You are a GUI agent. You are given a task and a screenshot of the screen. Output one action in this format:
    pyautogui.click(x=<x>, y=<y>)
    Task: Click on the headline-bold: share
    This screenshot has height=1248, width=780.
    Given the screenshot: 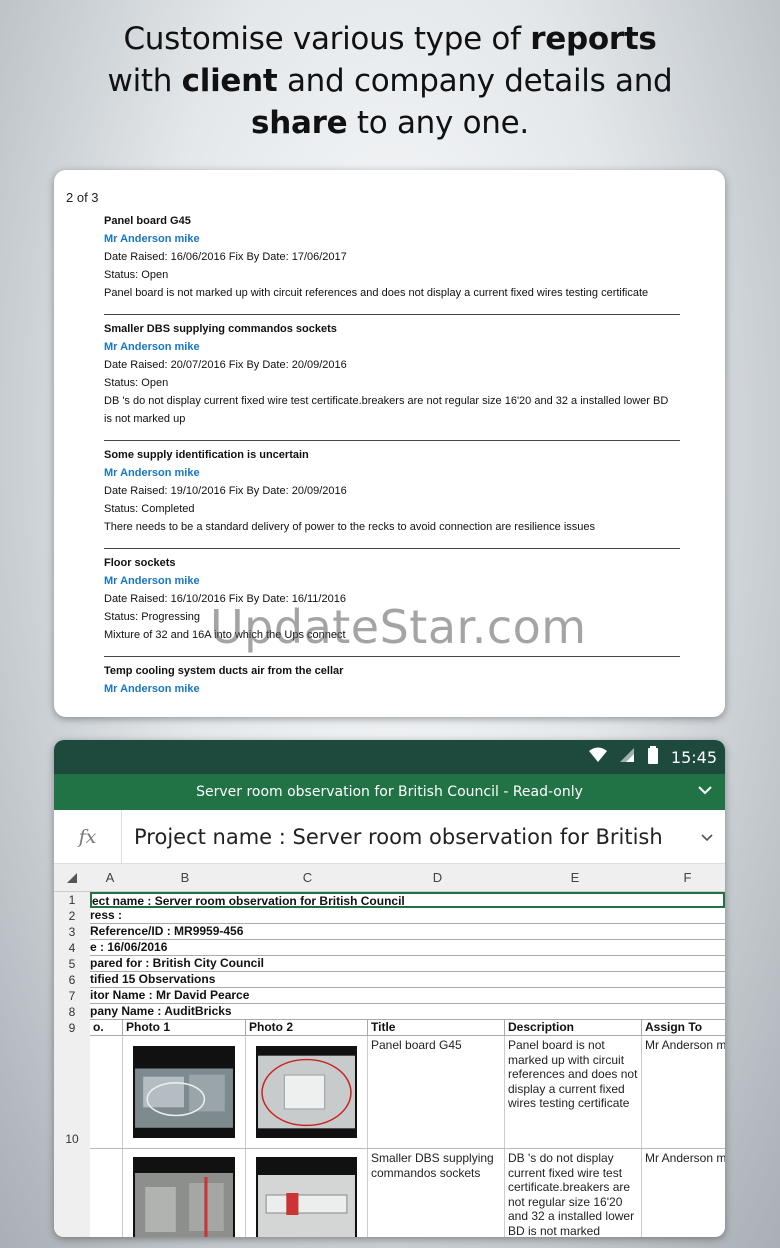 What is the action you would take?
    pyautogui.click(x=299, y=123)
    